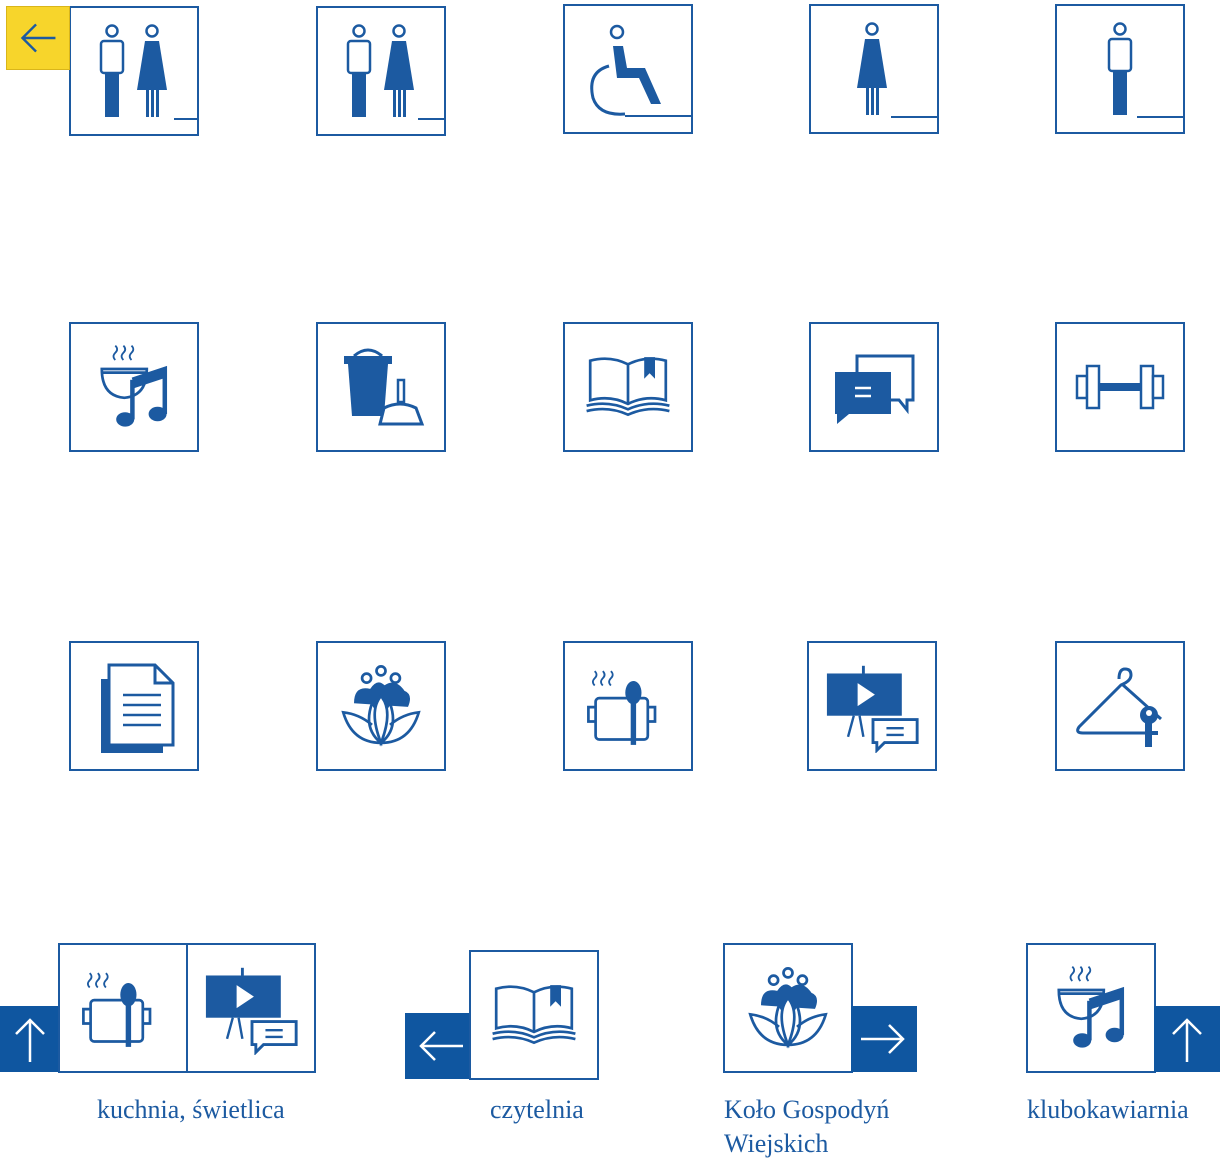 The image size is (1224, 1162). Describe the element at coordinates (537, 1109) in the screenshot. I see `caption-reading-room: czytelnia` at that location.